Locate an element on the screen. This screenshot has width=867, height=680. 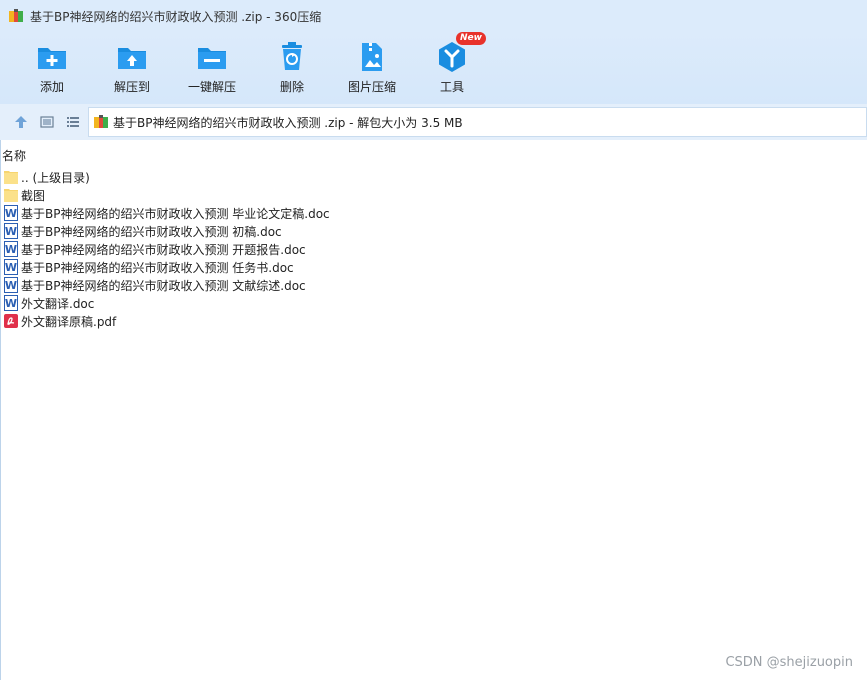
list-item: .. (上级目录) is located at coordinates (433, 177).